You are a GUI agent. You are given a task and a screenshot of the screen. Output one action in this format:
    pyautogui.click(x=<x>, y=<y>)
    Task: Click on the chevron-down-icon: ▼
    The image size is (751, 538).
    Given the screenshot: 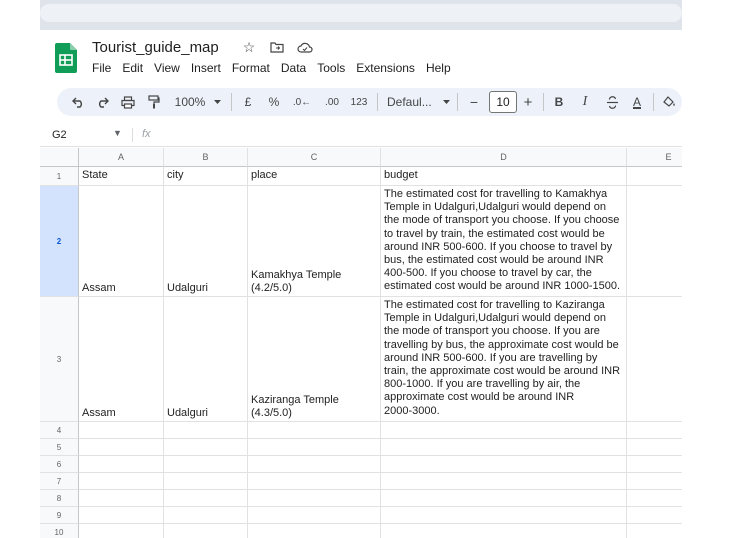 What is the action you would take?
    pyautogui.click(x=117, y=133)
    